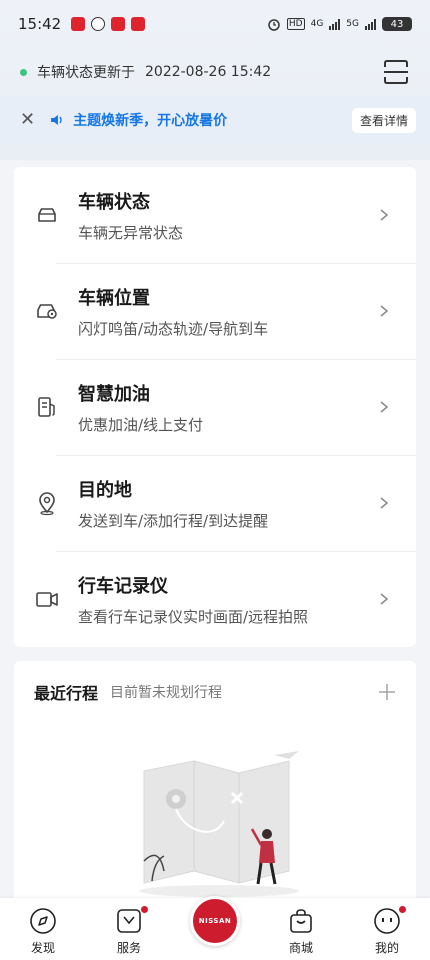 The image size is (430, 960). Describe the element at coordinates (131, 232) in the screenshot. I see `menu-subtitle: 车辆无异常状态` at that location.